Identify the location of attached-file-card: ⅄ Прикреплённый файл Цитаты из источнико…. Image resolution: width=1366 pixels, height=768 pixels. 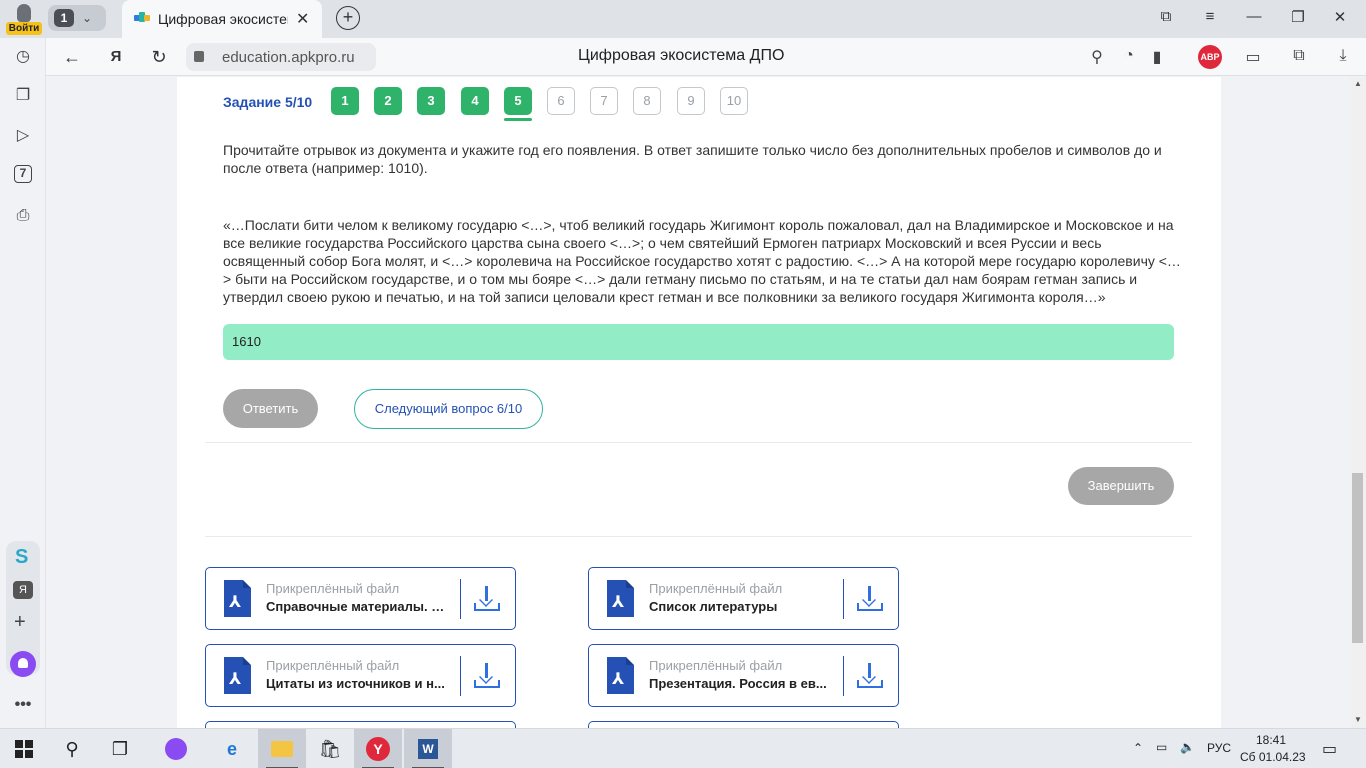
(360, 675).